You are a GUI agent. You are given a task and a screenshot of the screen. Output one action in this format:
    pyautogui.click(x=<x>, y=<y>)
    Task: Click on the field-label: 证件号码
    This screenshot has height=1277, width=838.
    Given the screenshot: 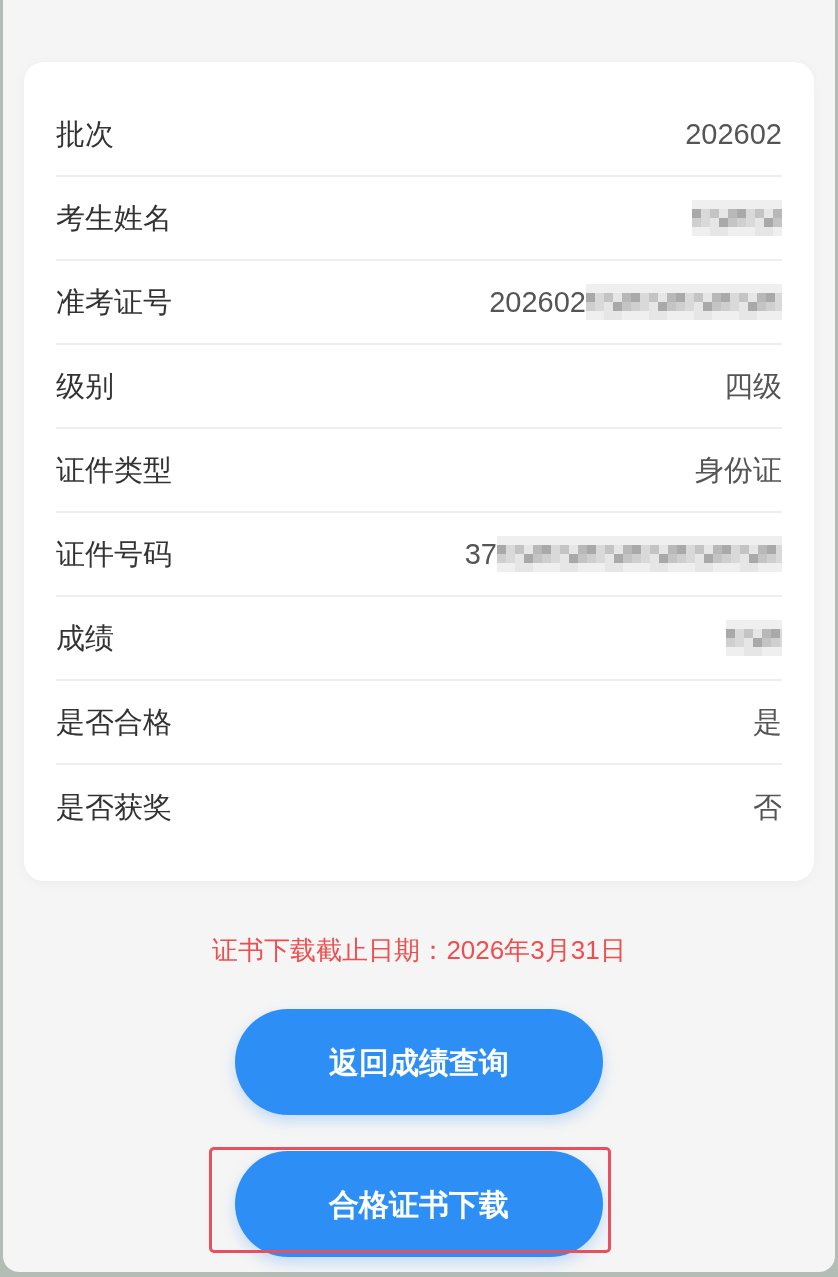 What is the action you would take?
    pyautogui.click(x=114, y=554)
    